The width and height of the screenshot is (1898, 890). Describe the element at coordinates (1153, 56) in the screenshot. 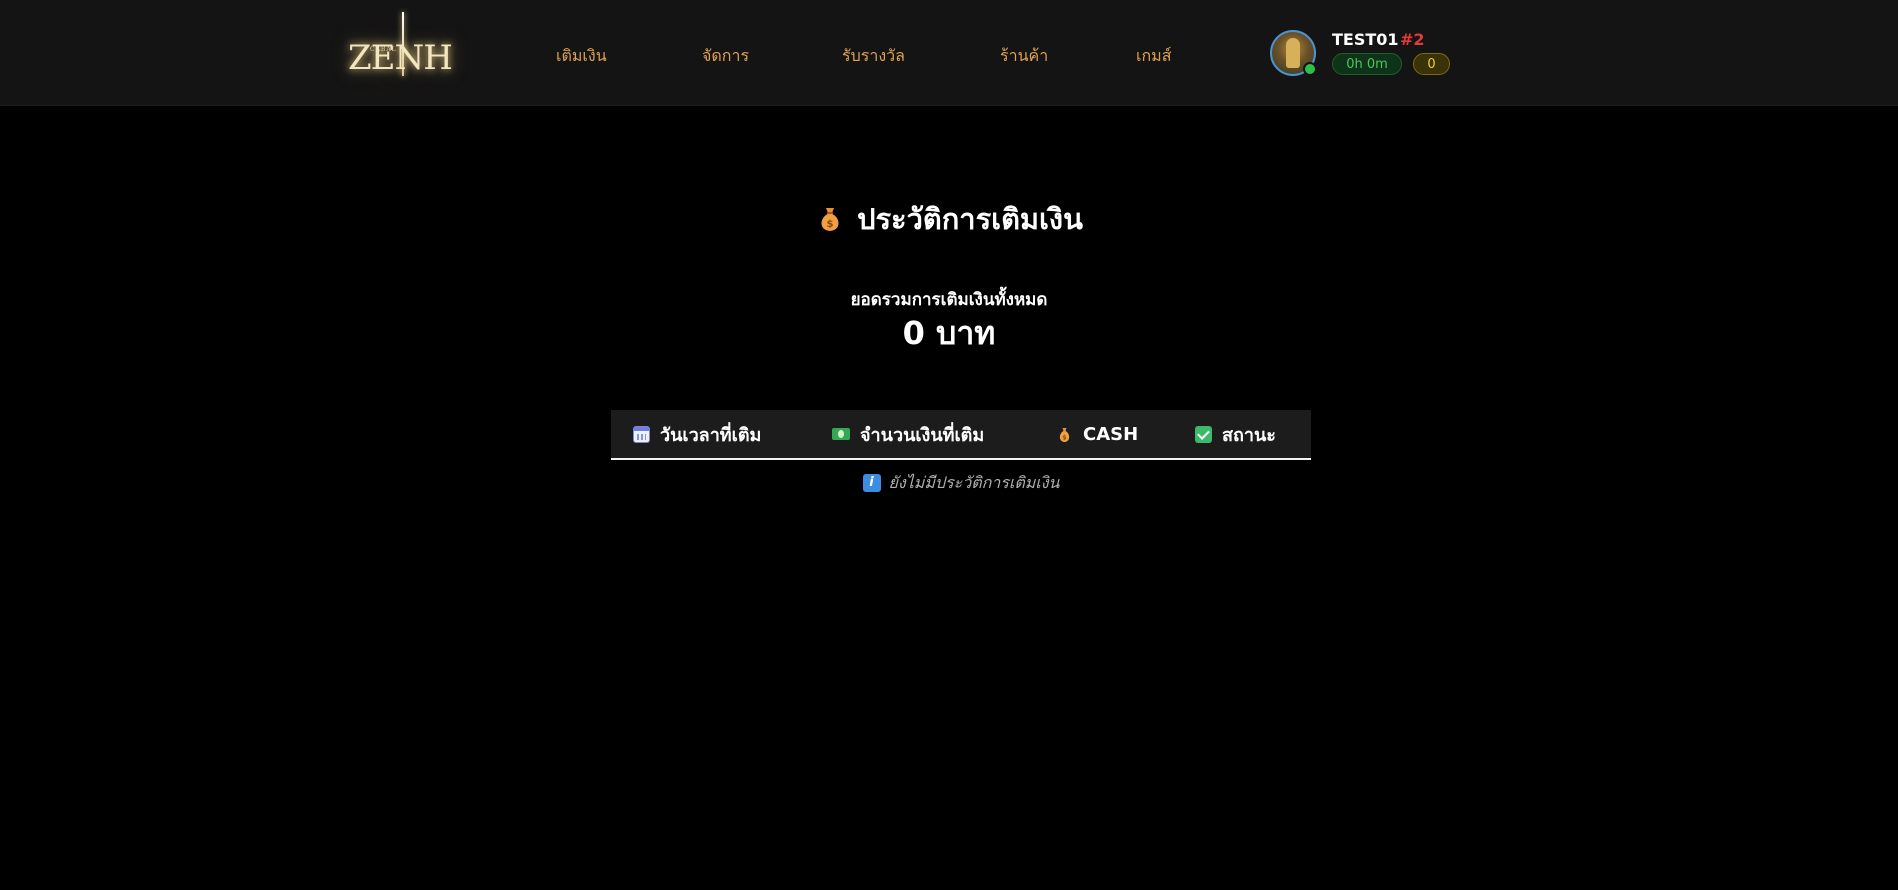

I see `nav-games: เกมส์` at that location.